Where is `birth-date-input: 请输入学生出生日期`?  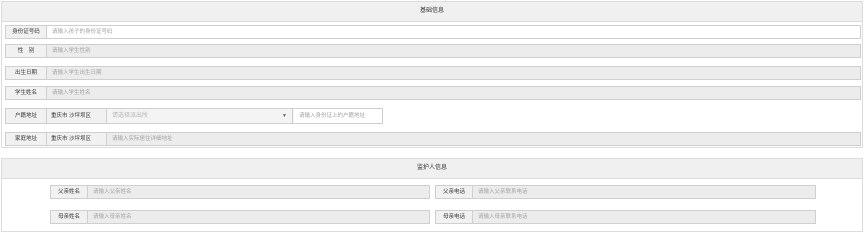
birth-date-input: 请输入学生出生日期 is located at coordinates (453, 73).